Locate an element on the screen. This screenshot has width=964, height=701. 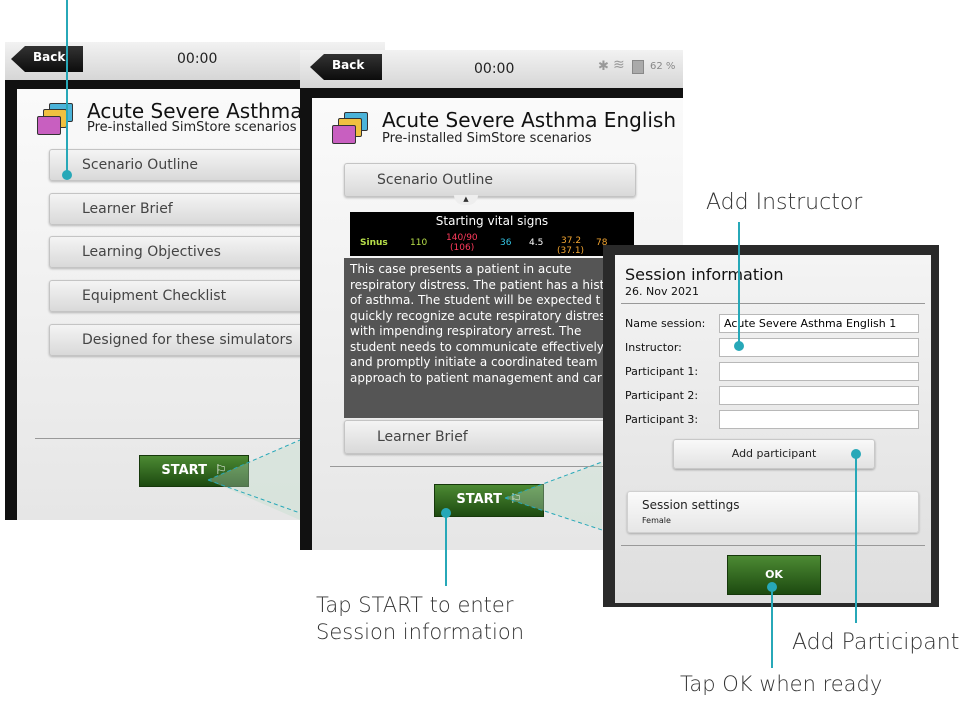
name-session-label: Name session: is located at coordinates (665, 323).